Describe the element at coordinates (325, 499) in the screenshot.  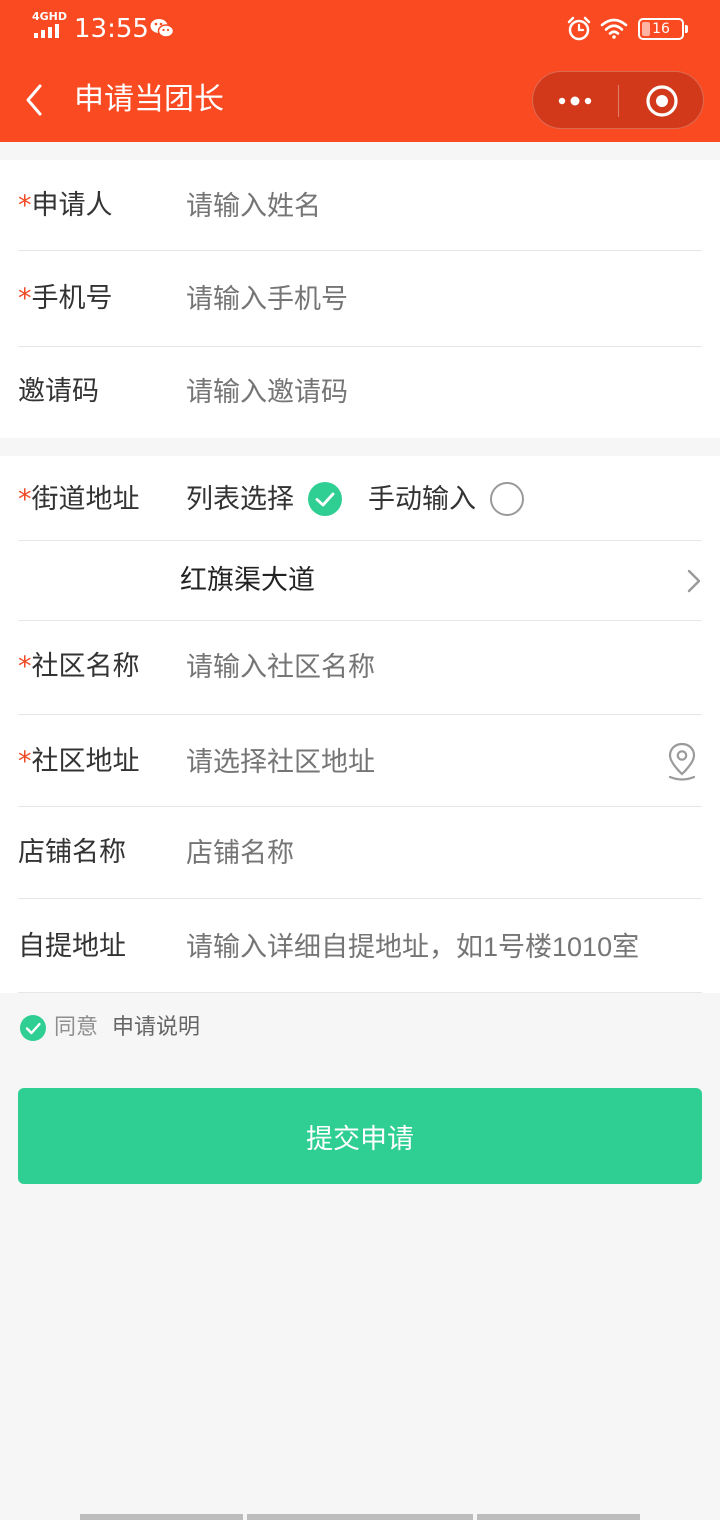
I see `checked-circle-icon` at that location.